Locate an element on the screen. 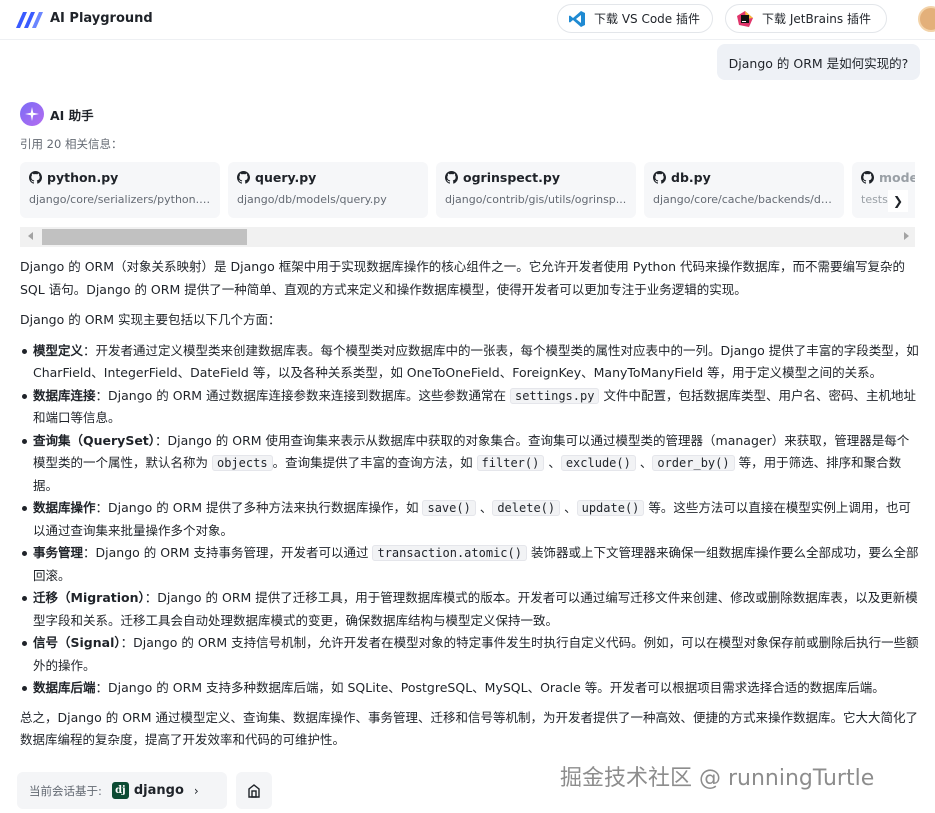 The height and width of the screenshot is (813, 935). vscode-label: 下载 VS Code 插件 is located at coordinates (647, 19).